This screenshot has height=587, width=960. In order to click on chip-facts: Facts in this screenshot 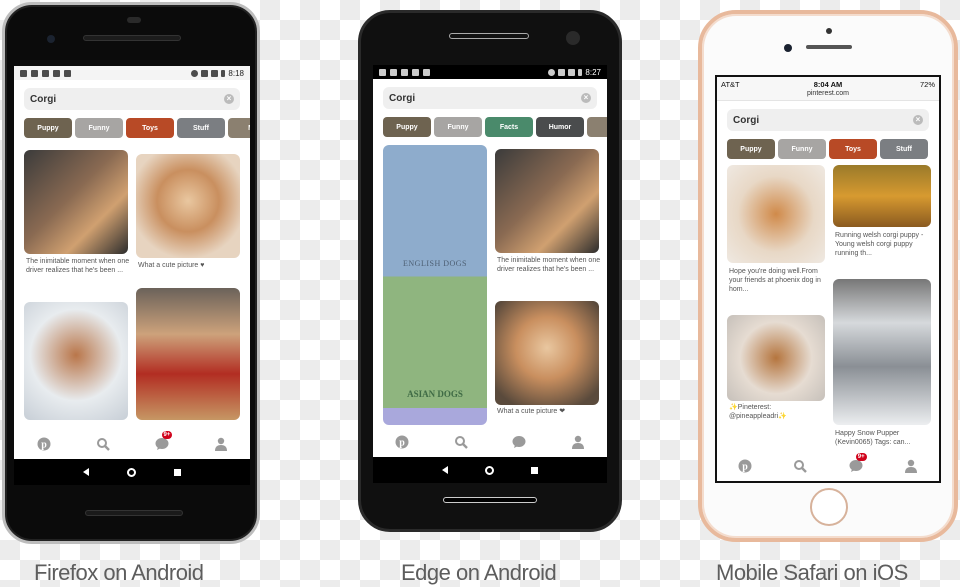, I will do `click(509, 127)`.